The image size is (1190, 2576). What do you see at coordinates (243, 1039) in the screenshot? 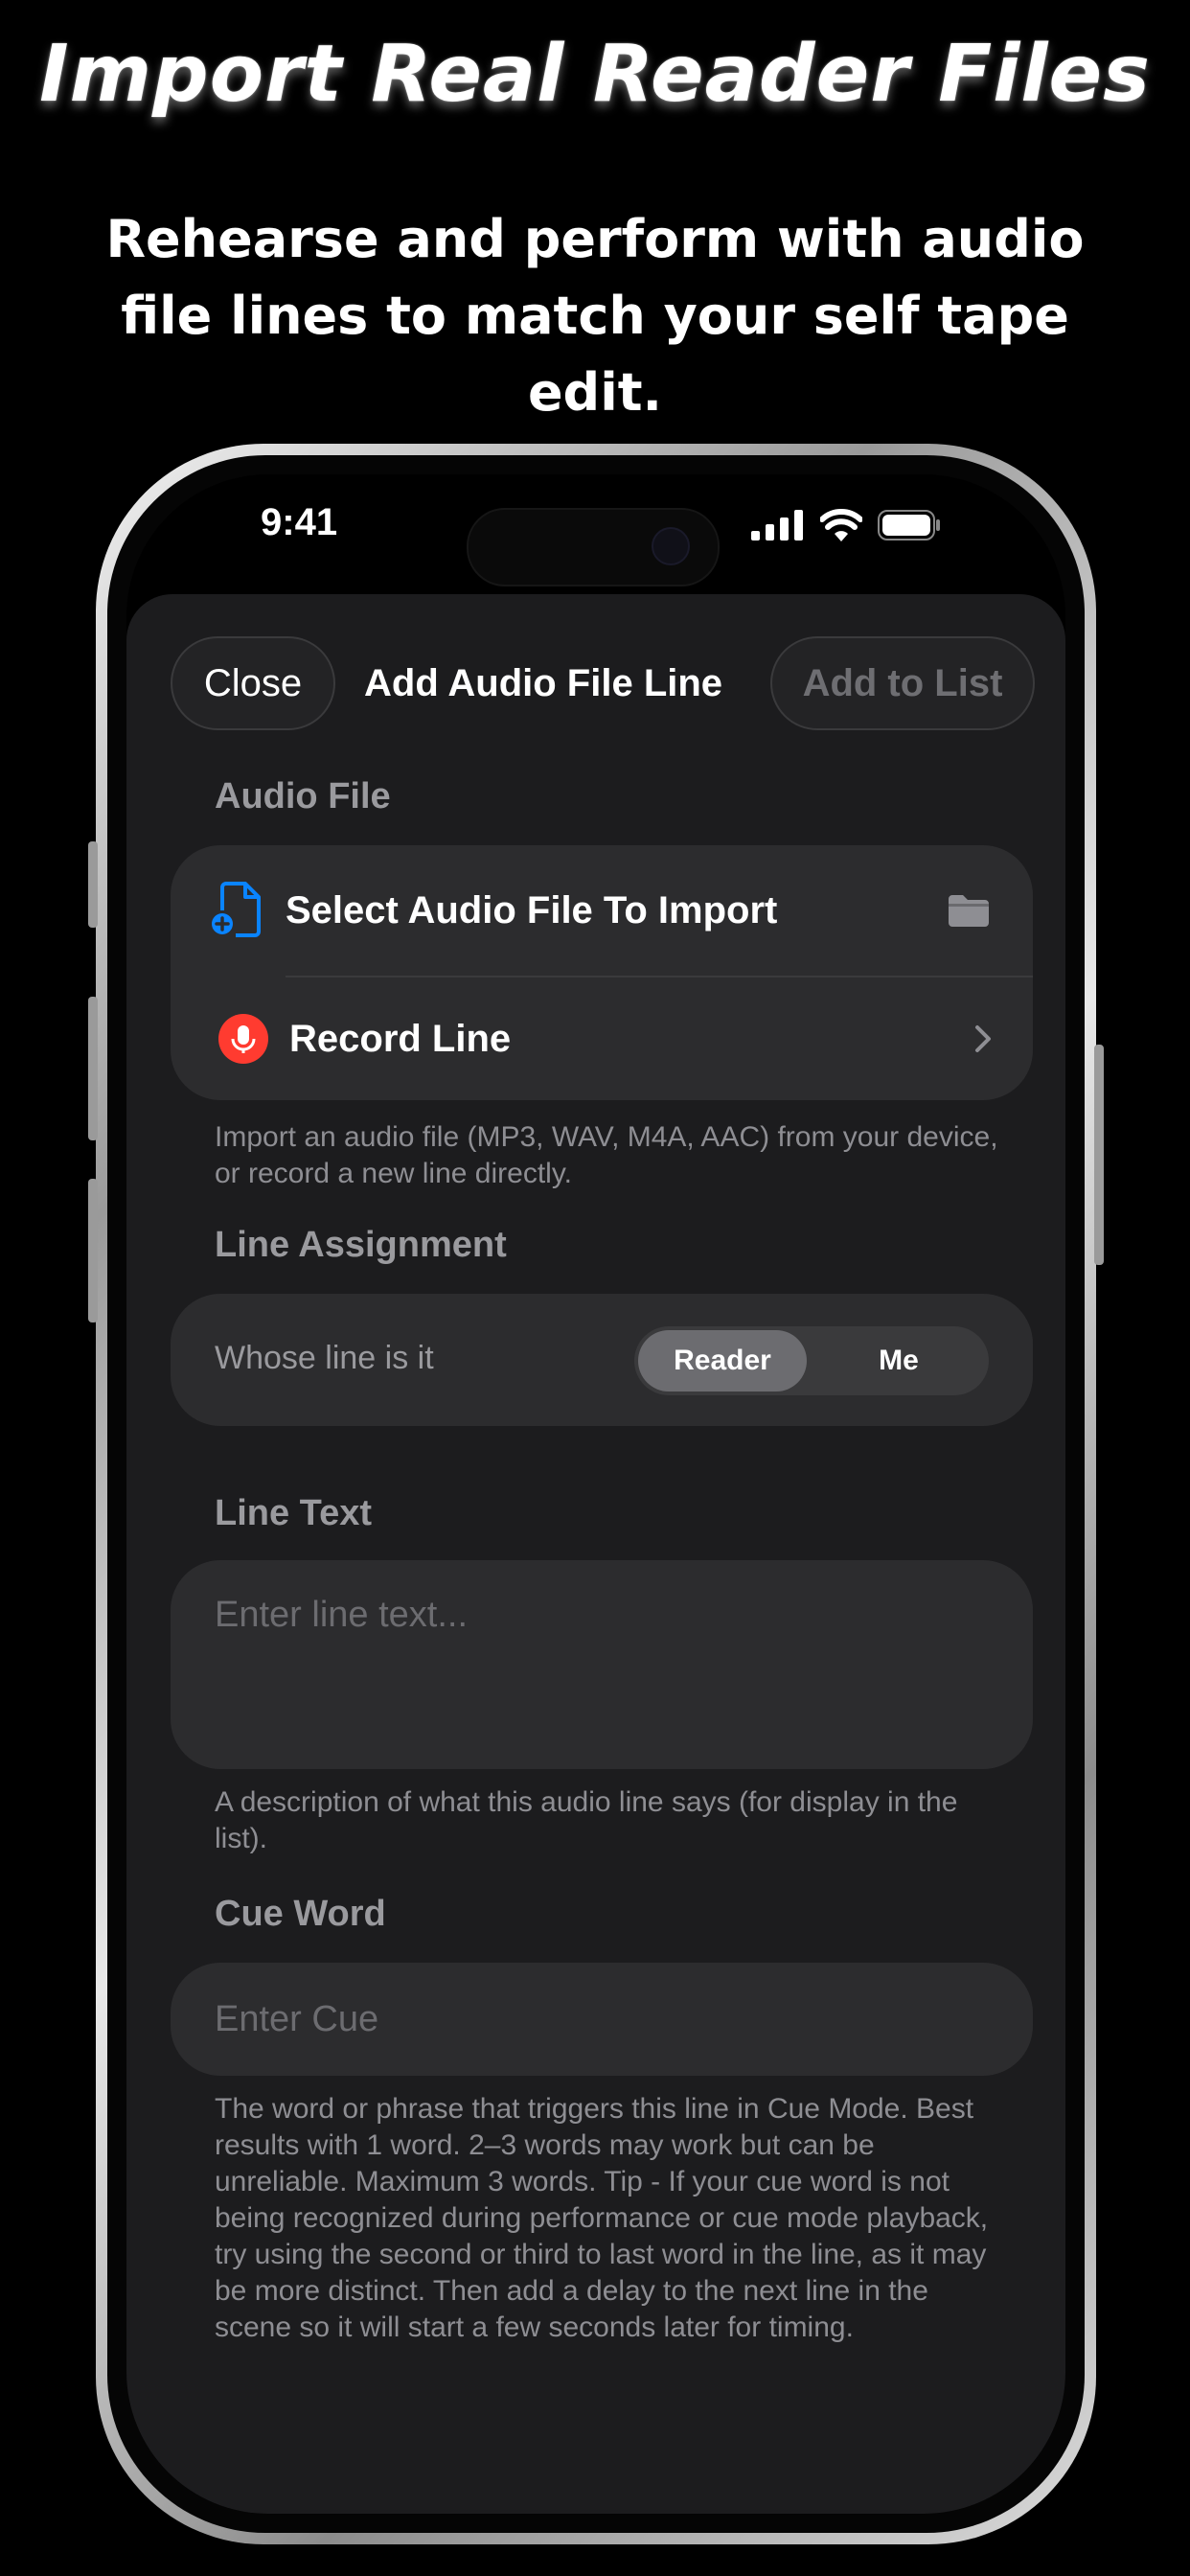
I see `microphone-icon` at bounding box center [243, 1039].